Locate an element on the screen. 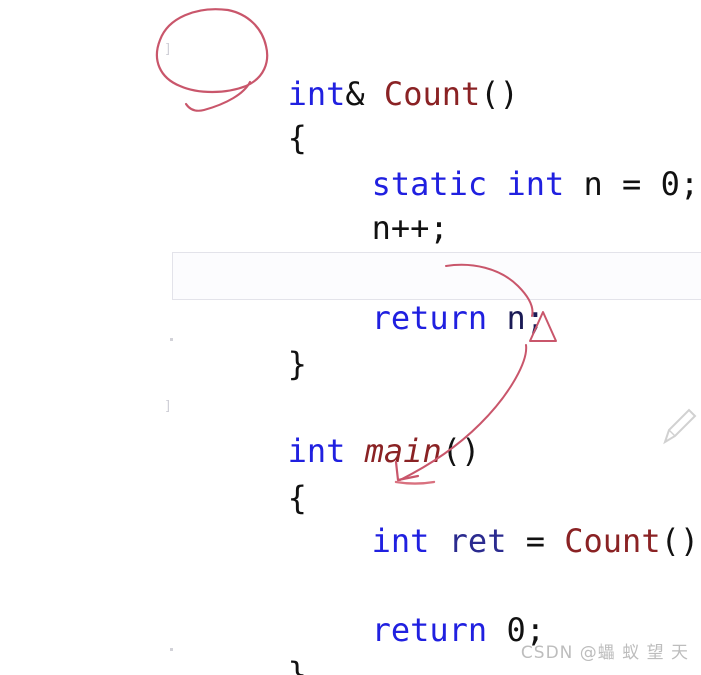 This screenshot has width=701, height=675. code-line-content: int ret = Count(); is located at coordinates (408, 541).